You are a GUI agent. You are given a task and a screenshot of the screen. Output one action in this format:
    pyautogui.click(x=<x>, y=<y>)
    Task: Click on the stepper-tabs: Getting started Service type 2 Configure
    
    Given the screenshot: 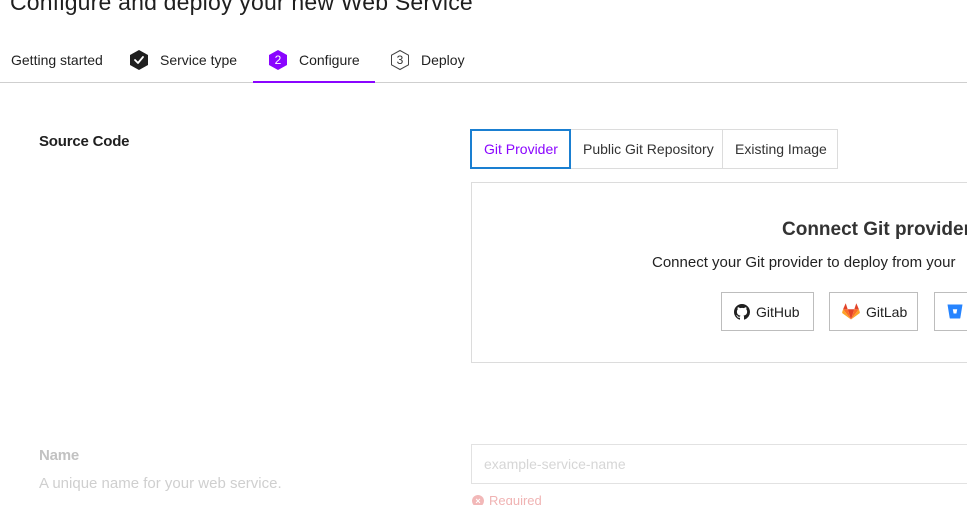 What is the action you would take?
    pyautogui.click(x=483, y=60)
    